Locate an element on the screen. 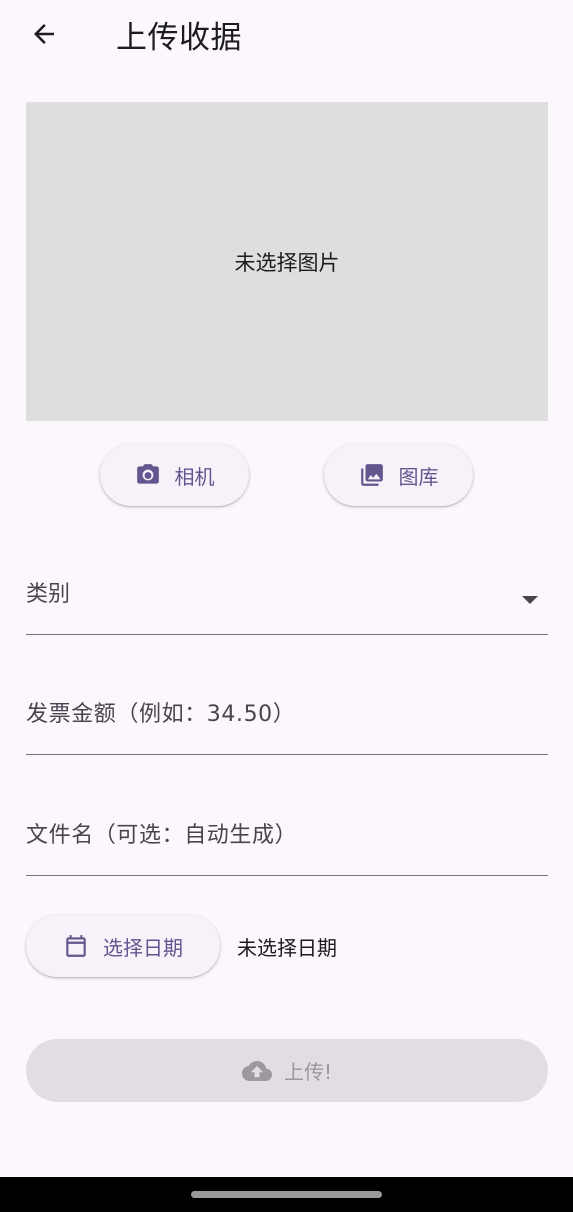 Image resolution: width=573 pixels, height=1212 pixels. home-indicator is located at coordinates (286, 1194).